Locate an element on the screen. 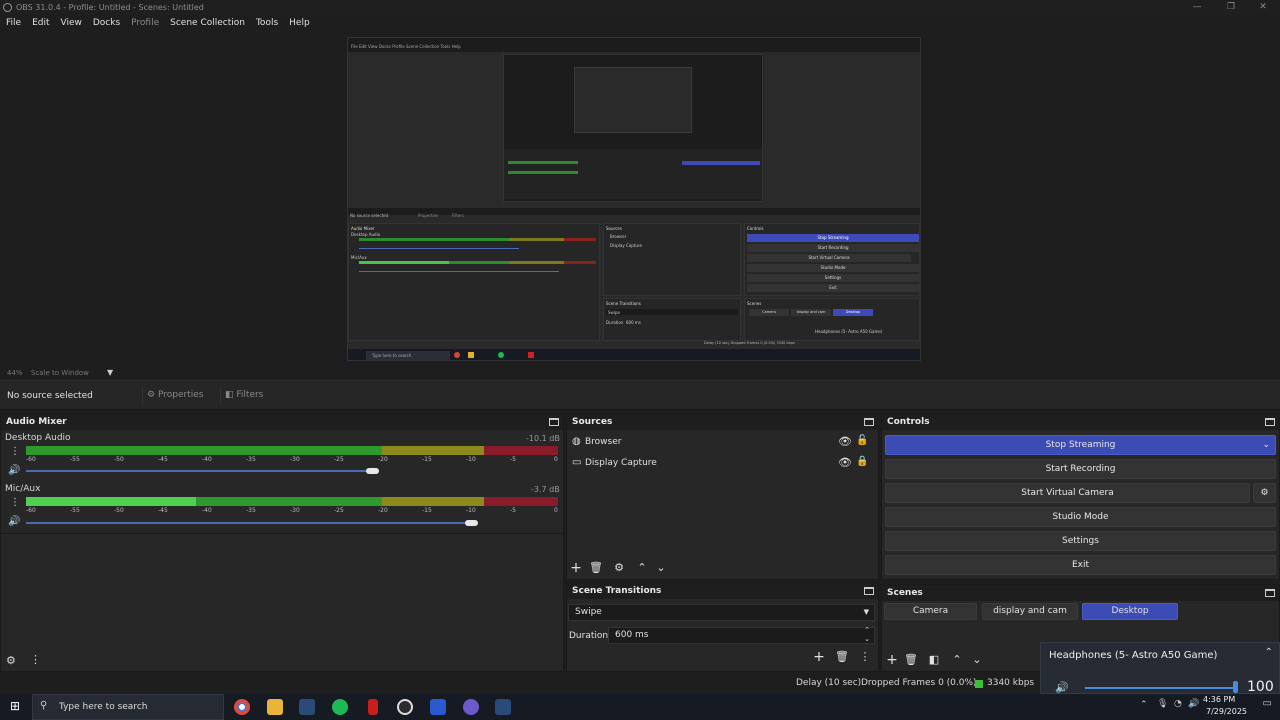 The height and width of the screenshot is (720, 1280). scene-filters-icon: ◧ is located at coordinates (934, 660).